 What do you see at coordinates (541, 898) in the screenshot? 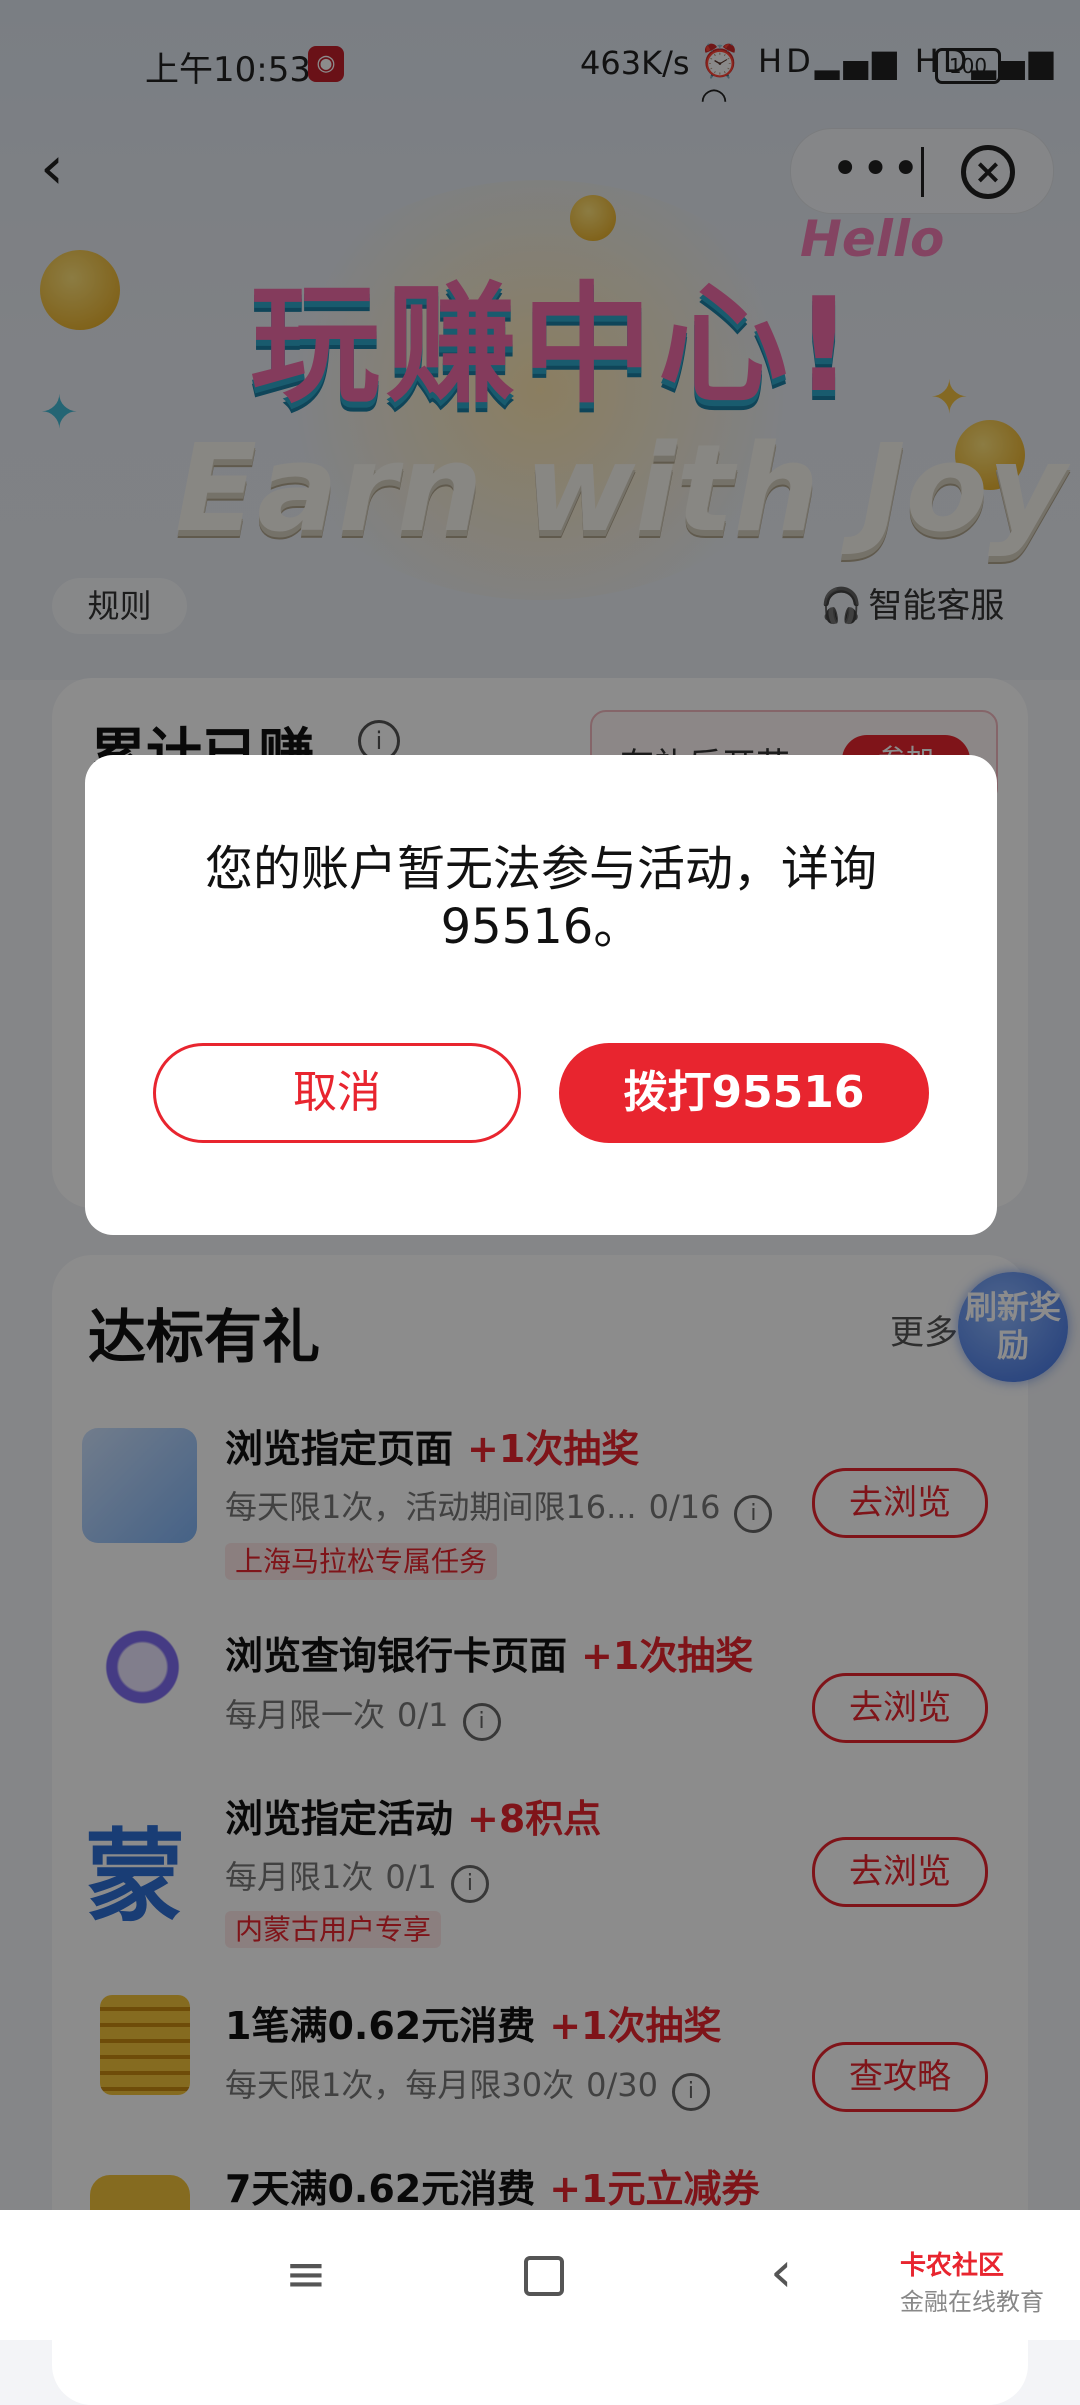
I see `dialog-message: 您的账户暂无法参与活动，详询 95516。` at bounding box center [541, 898].